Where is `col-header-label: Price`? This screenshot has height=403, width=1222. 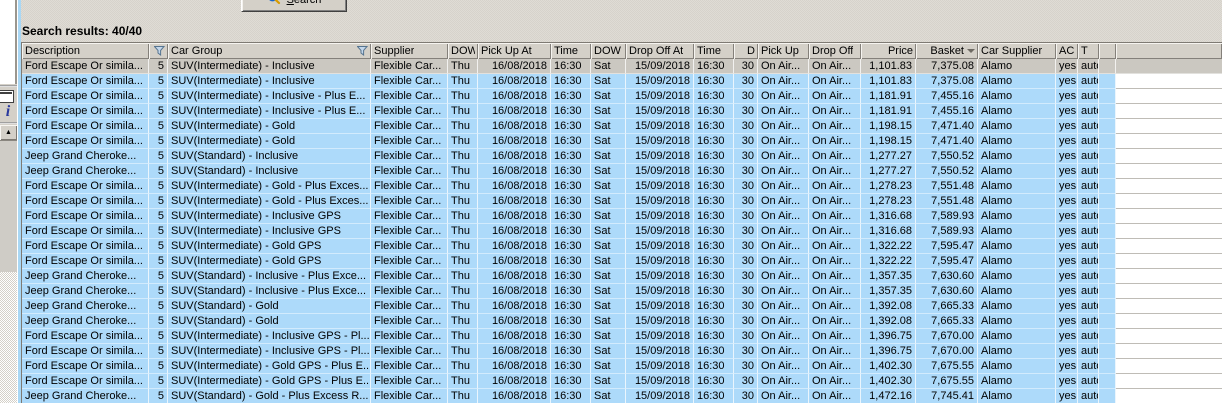
col-header-label: Price is located at coordinates (900, 51).